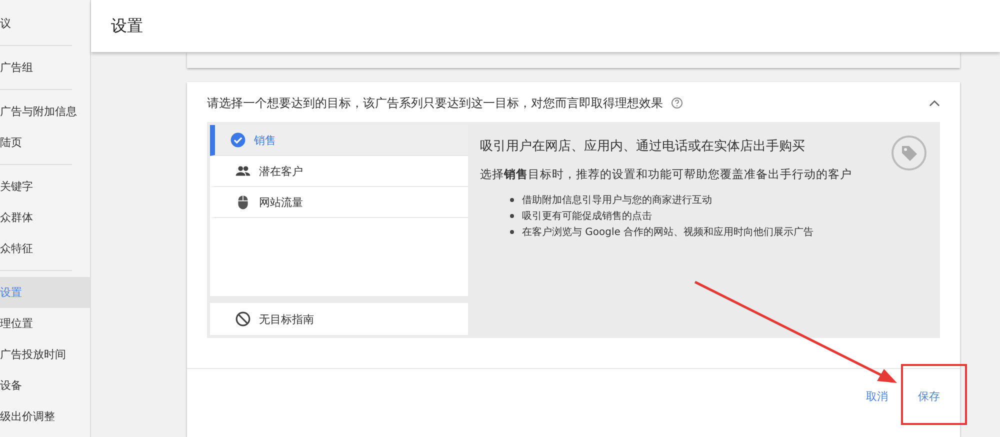 The height and width of the screenshot is (437, 1000). What do you see at coordinates (45, 23) in the screenshot?
I see `sidebar-item: 议` at bounding box center [45, 23].